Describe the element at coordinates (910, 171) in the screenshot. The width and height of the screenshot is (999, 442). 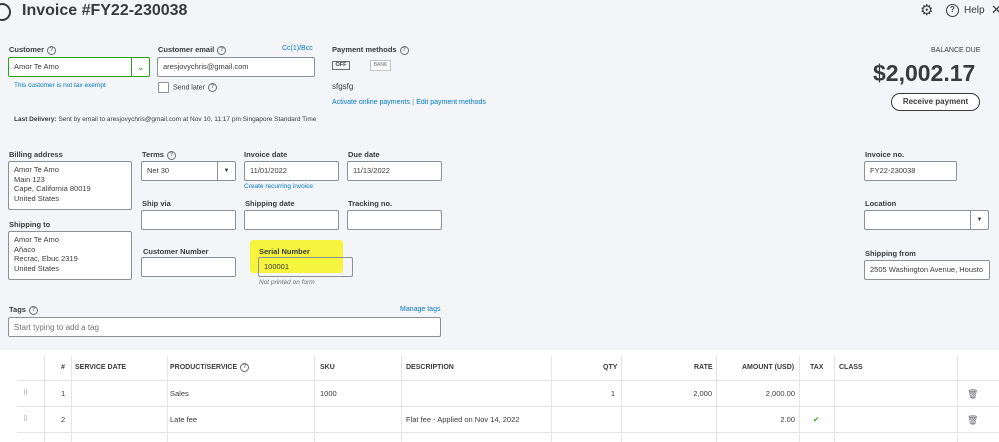
I see `invoice-no-field: FY22-230038` at that location.